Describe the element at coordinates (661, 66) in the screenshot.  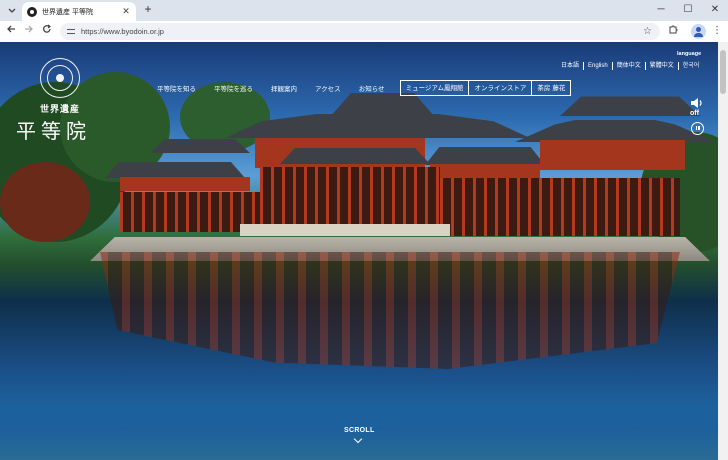
I see `lang-traditional-chinese: 繁體中文` at that location.